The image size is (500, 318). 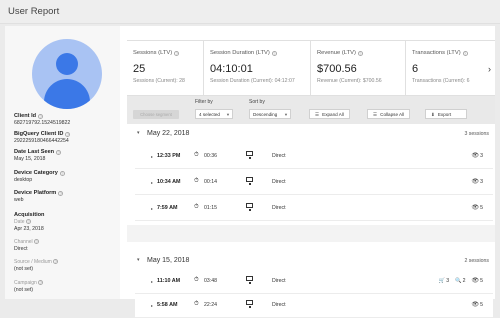 What do you see at coordinates (42, 123) in the screenshot?
I see `client-id-value: 682719792.1524519822` at bounding box center [42, 123].